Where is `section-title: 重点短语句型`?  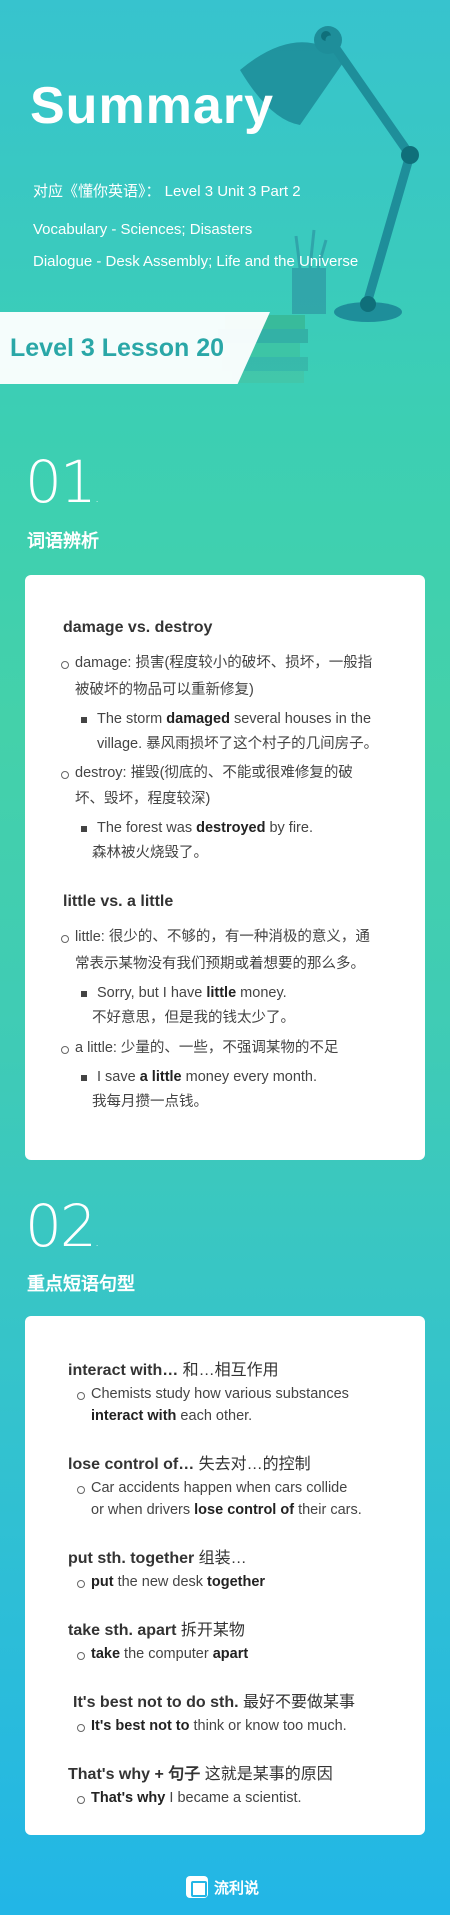 section-title: 重点短语句型 is located at coordinates (81, 1284).